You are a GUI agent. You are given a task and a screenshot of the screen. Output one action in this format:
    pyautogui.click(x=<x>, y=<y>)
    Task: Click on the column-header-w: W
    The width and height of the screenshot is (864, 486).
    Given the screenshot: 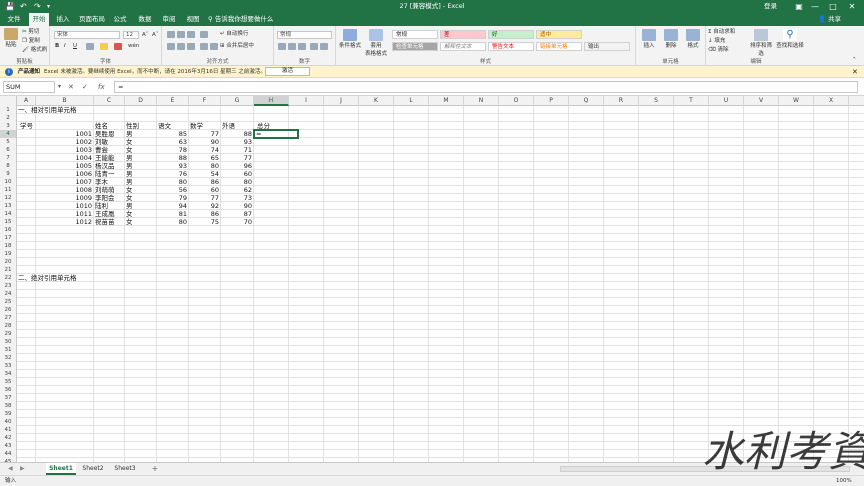 What is the action you would take?
    pyautogui.click(x=796, y=101)
    